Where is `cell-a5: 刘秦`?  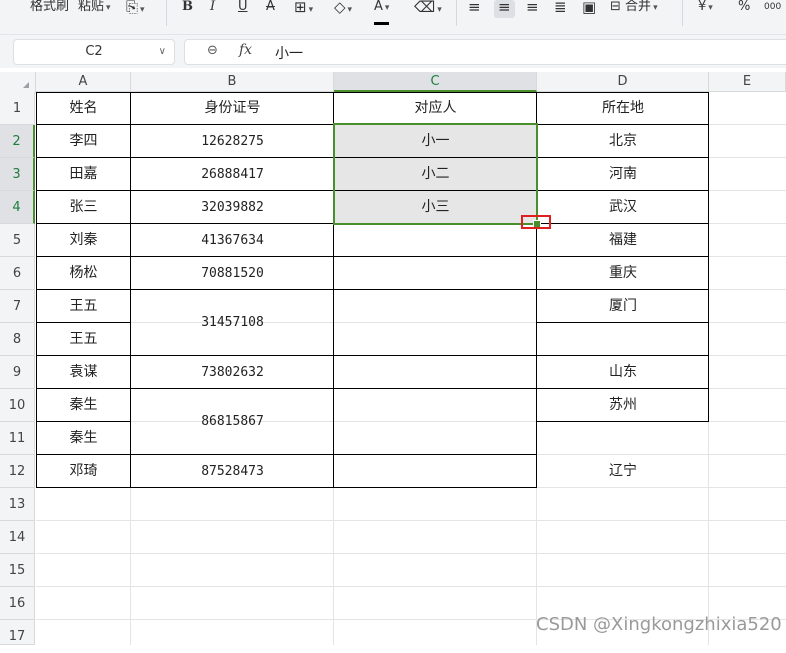 cell-a5: 刘秦 is located at coordinates (83, 240).